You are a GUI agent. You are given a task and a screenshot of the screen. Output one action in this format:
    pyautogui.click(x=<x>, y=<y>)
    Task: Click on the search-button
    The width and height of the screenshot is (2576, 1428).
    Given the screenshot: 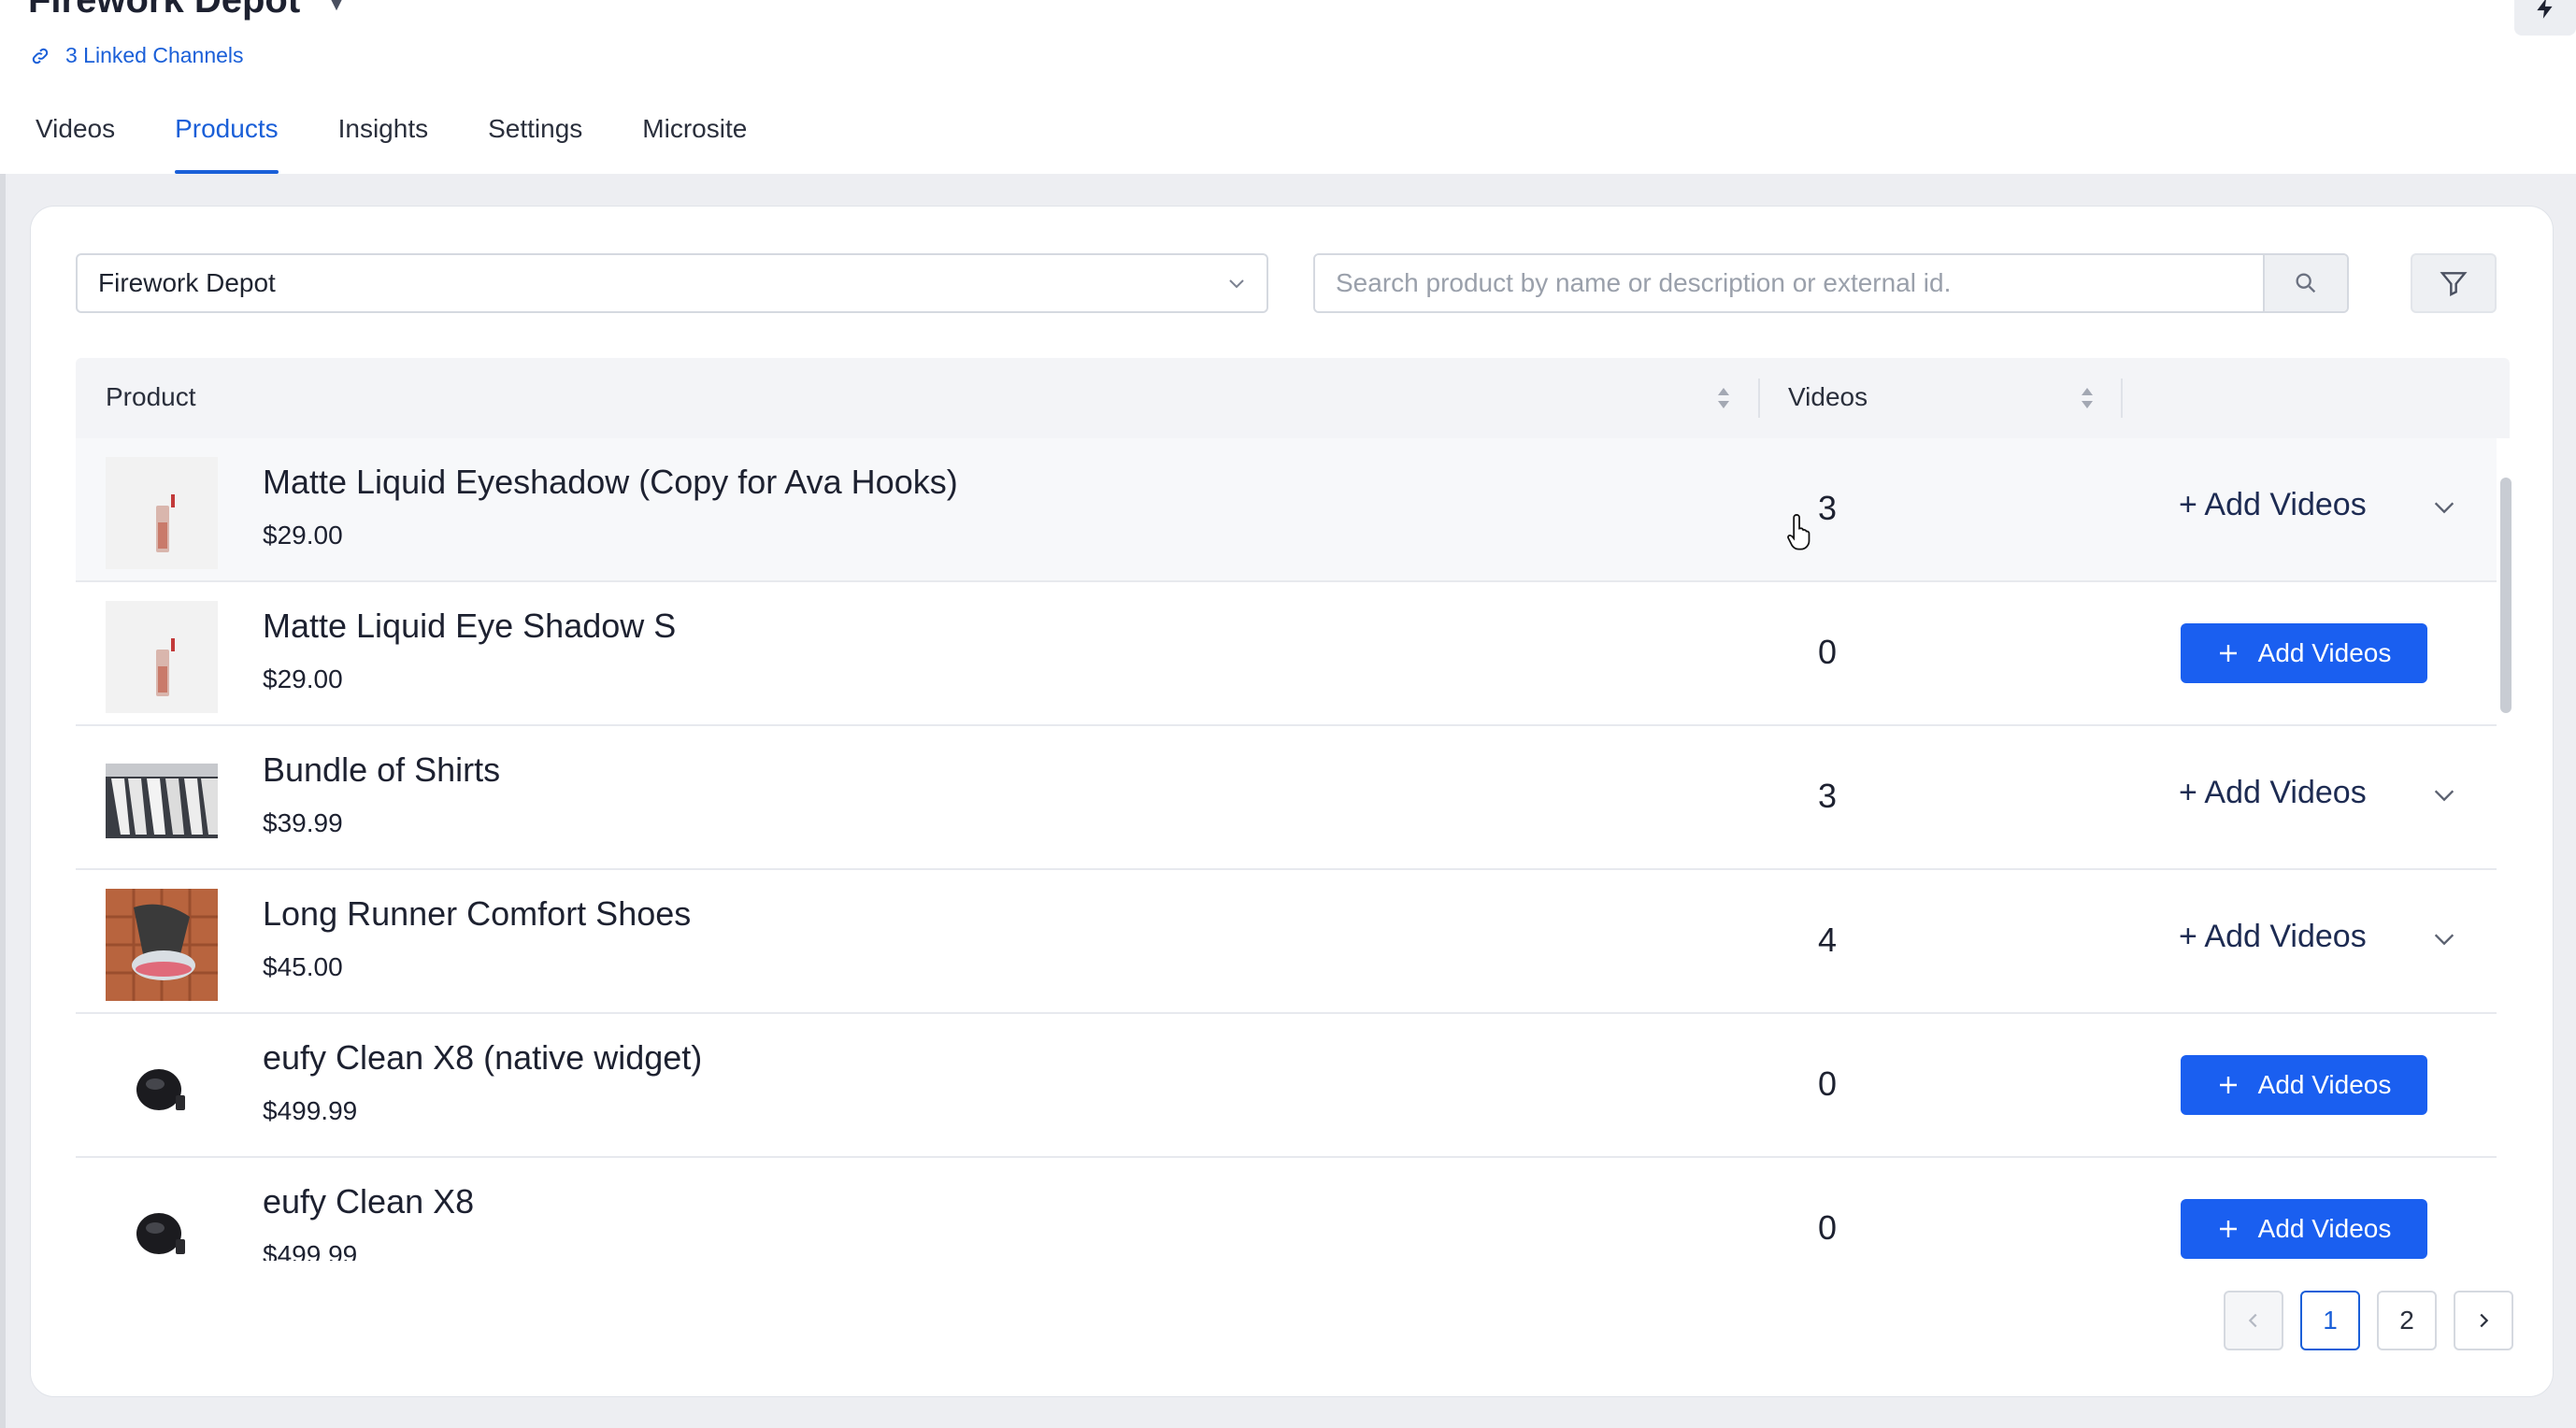 What is the action you would take?
    pyautogui.click(x=2305, y=283)
    